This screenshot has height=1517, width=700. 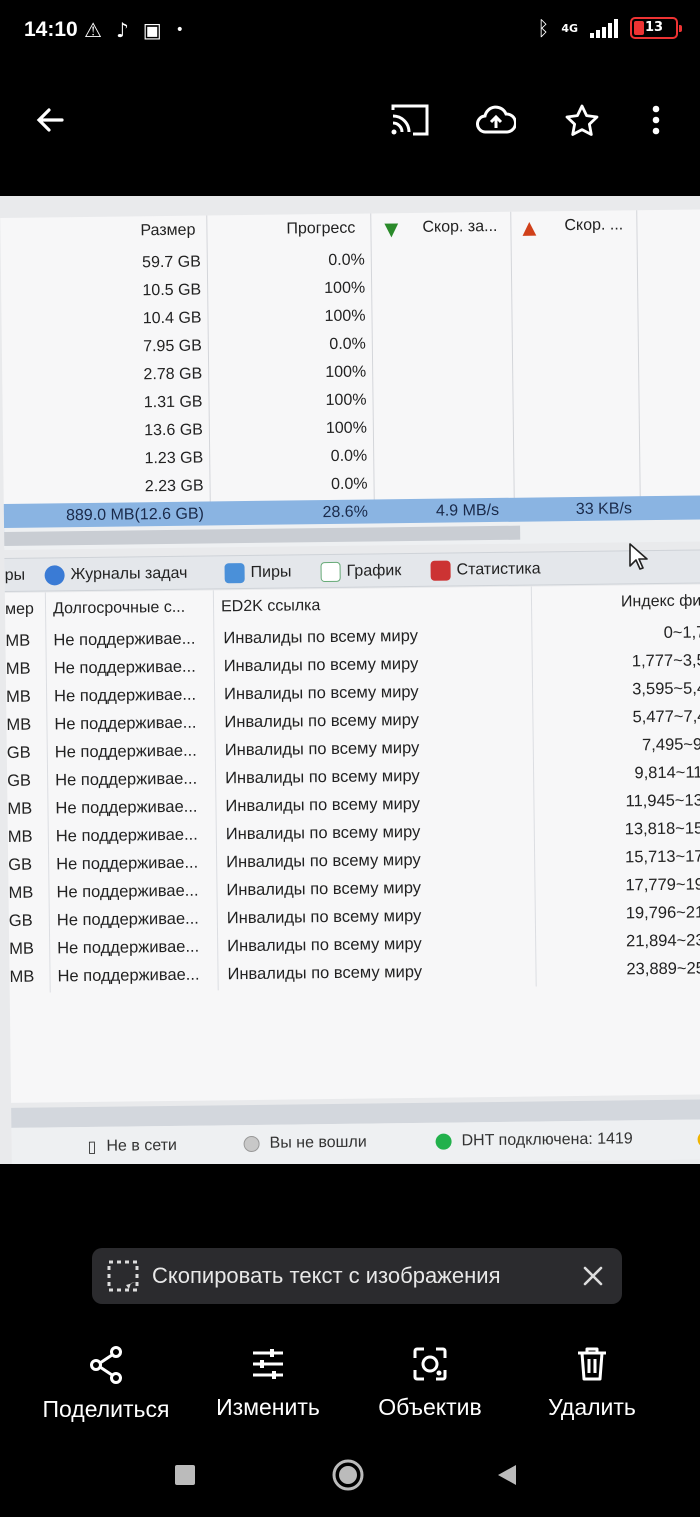 What do you see at coordinates (430, 1364) in the screenshot?
I see `lens-icon` at bounding box center [430, 1364].